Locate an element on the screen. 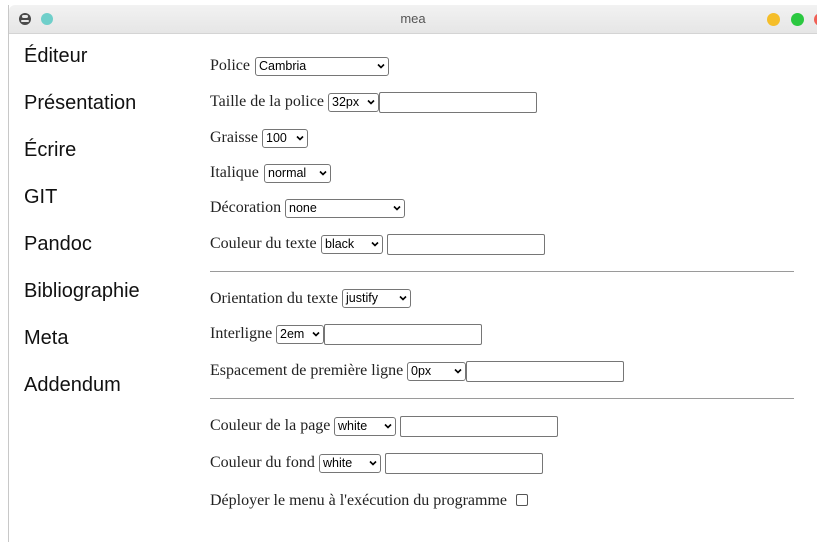 This screenshot has height=542, width=817. couleur-texte-label: Couleur du texte is located at coordinates (263, 243).